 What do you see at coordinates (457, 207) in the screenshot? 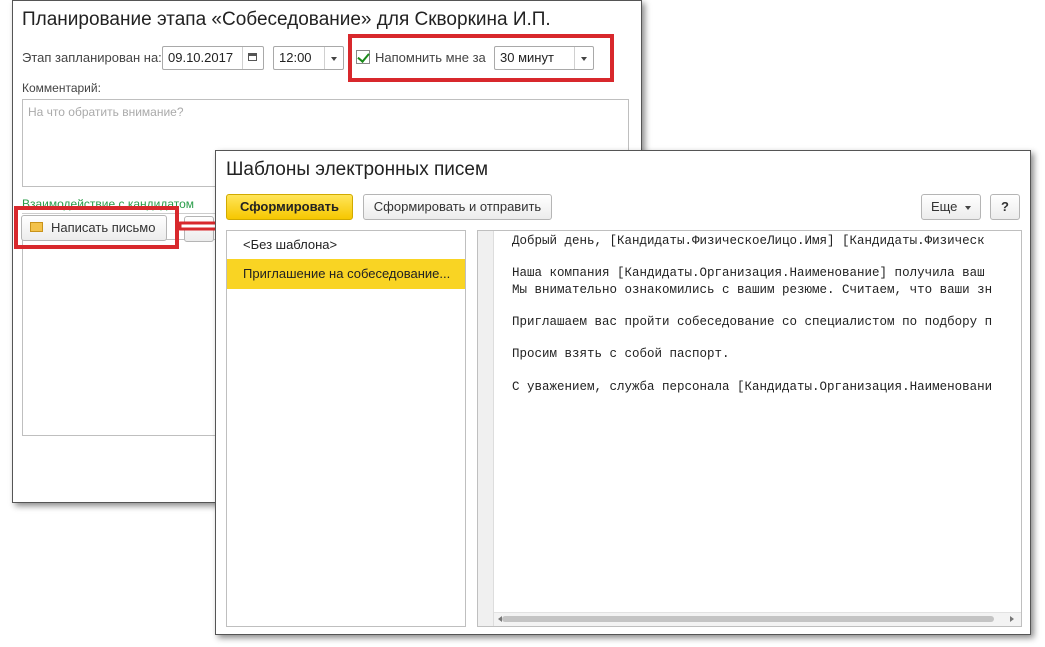
I see `generate-send-button: Сформировать и отправить` at bounding box center [457, 207].